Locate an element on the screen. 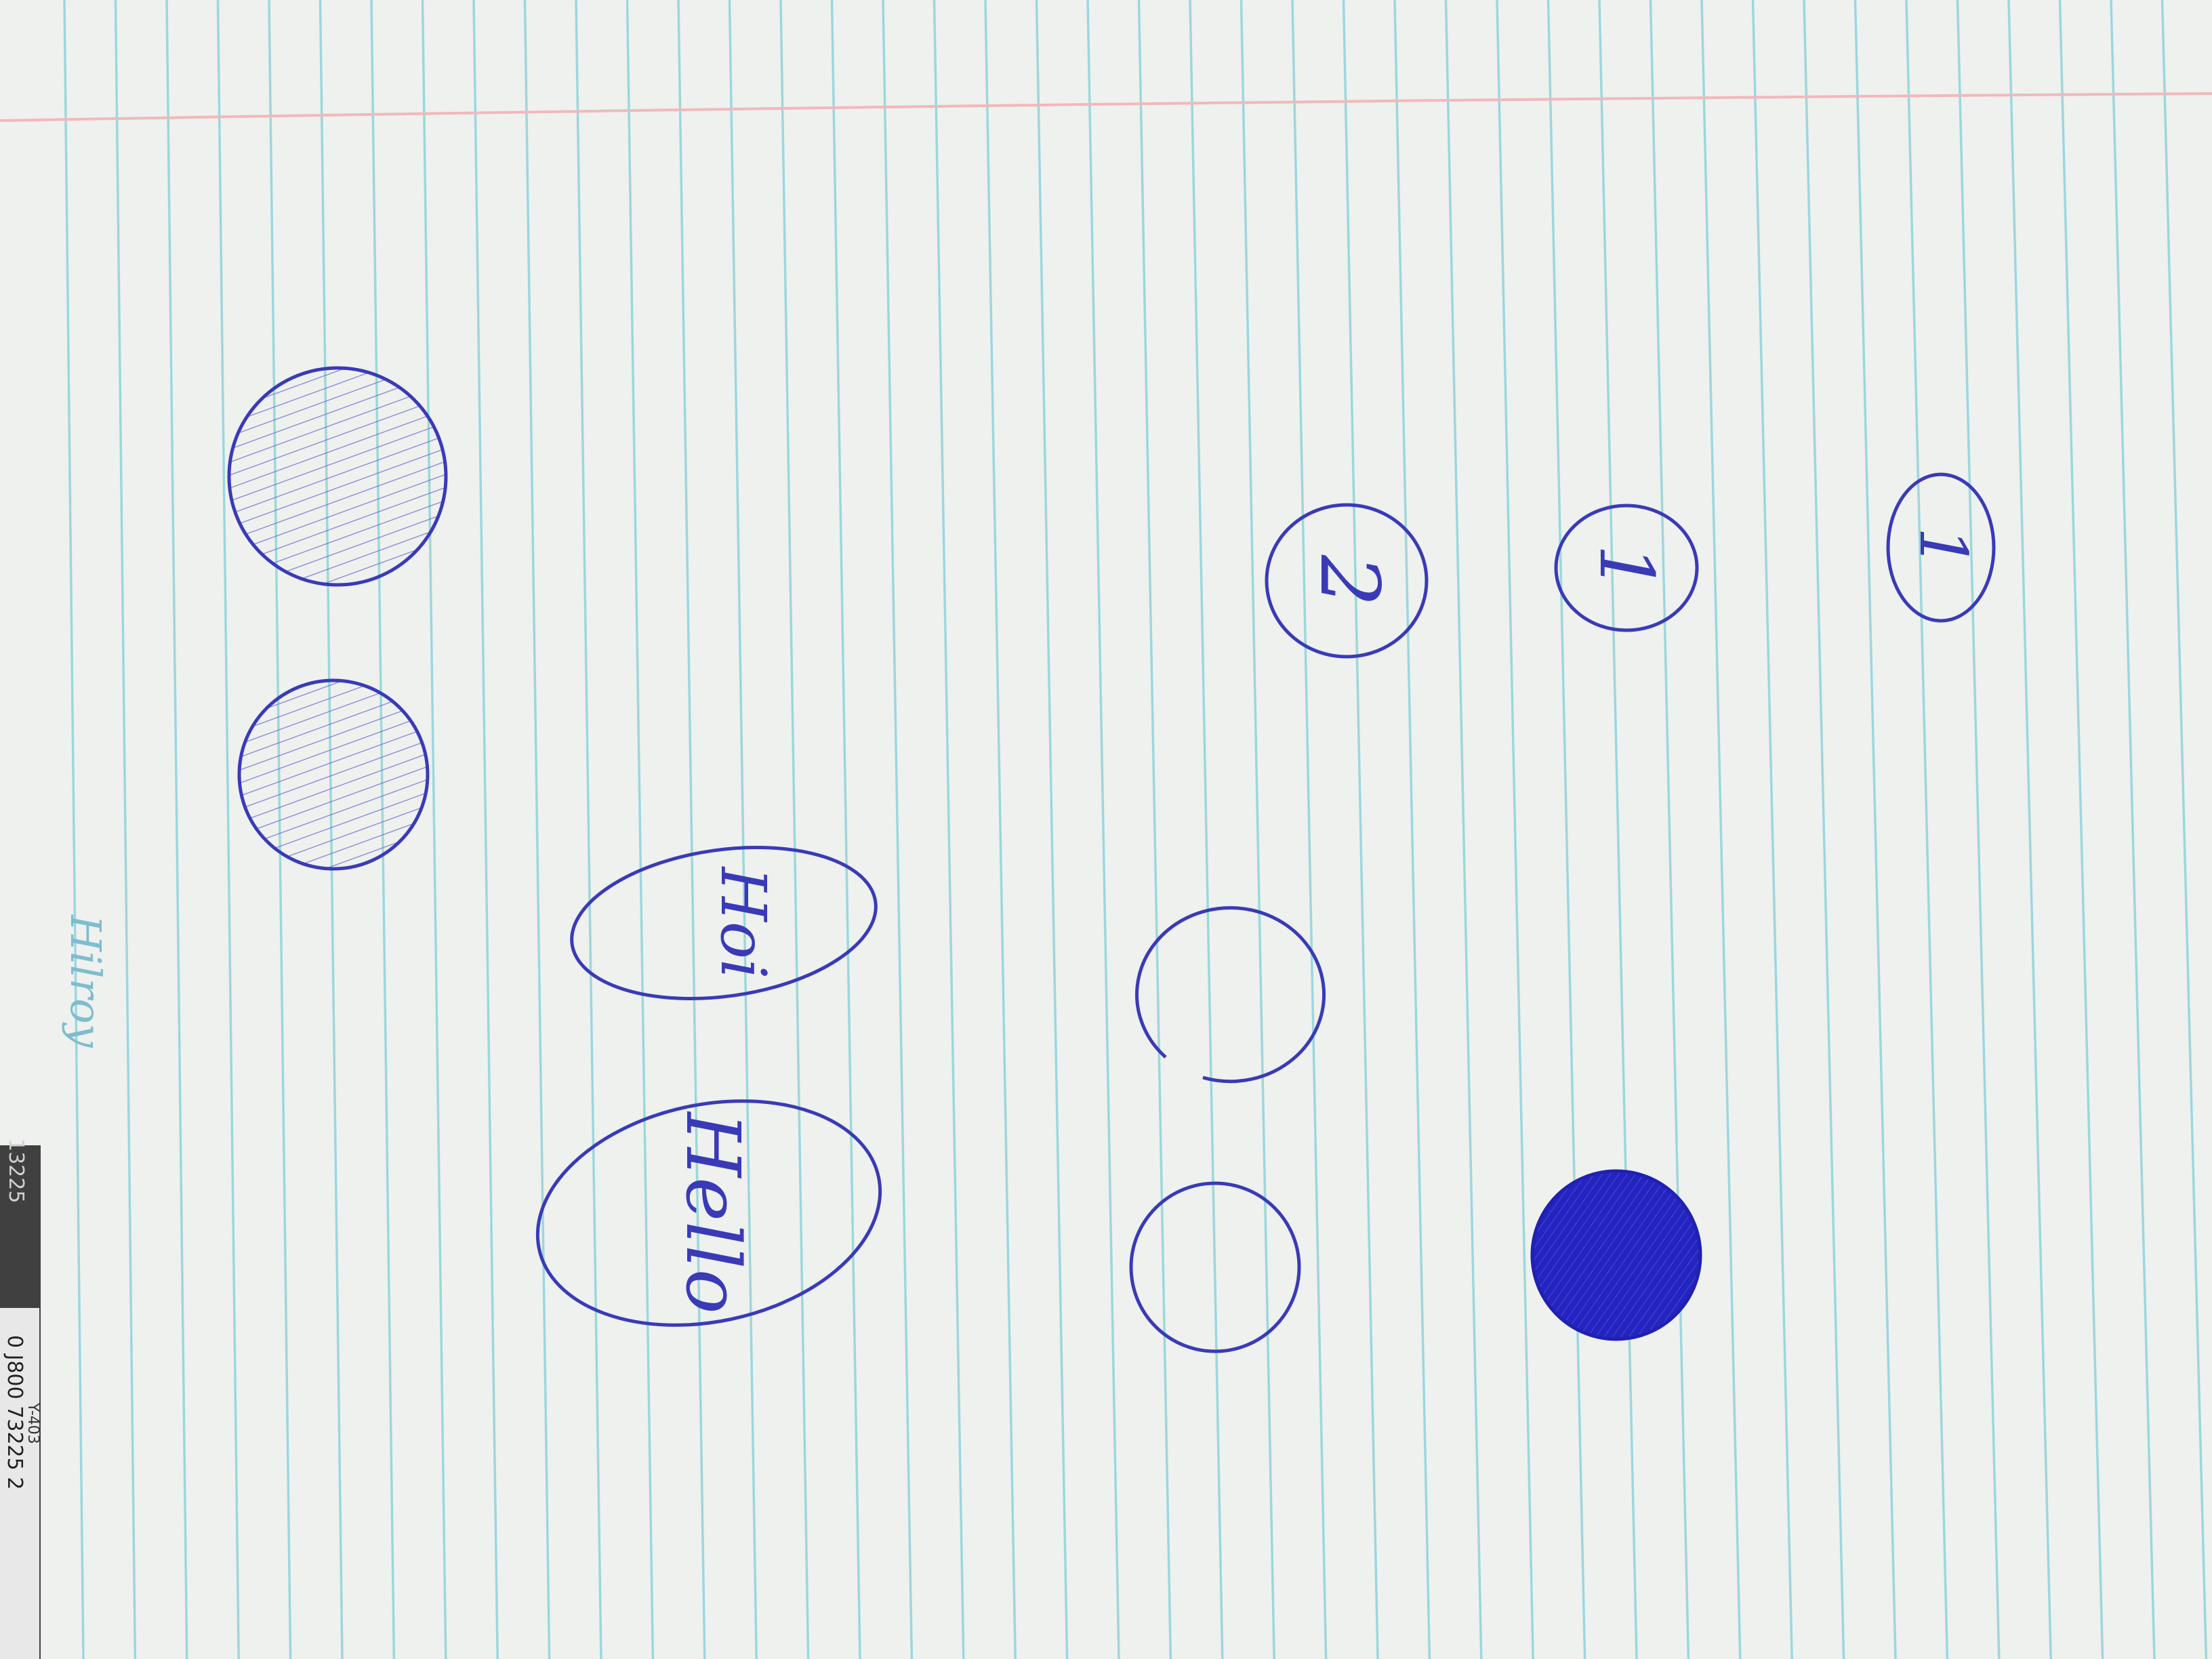 The width and height of the screenshot is (2212, 1659). hatched-circle-bottom is located at coordinates (333, 775).